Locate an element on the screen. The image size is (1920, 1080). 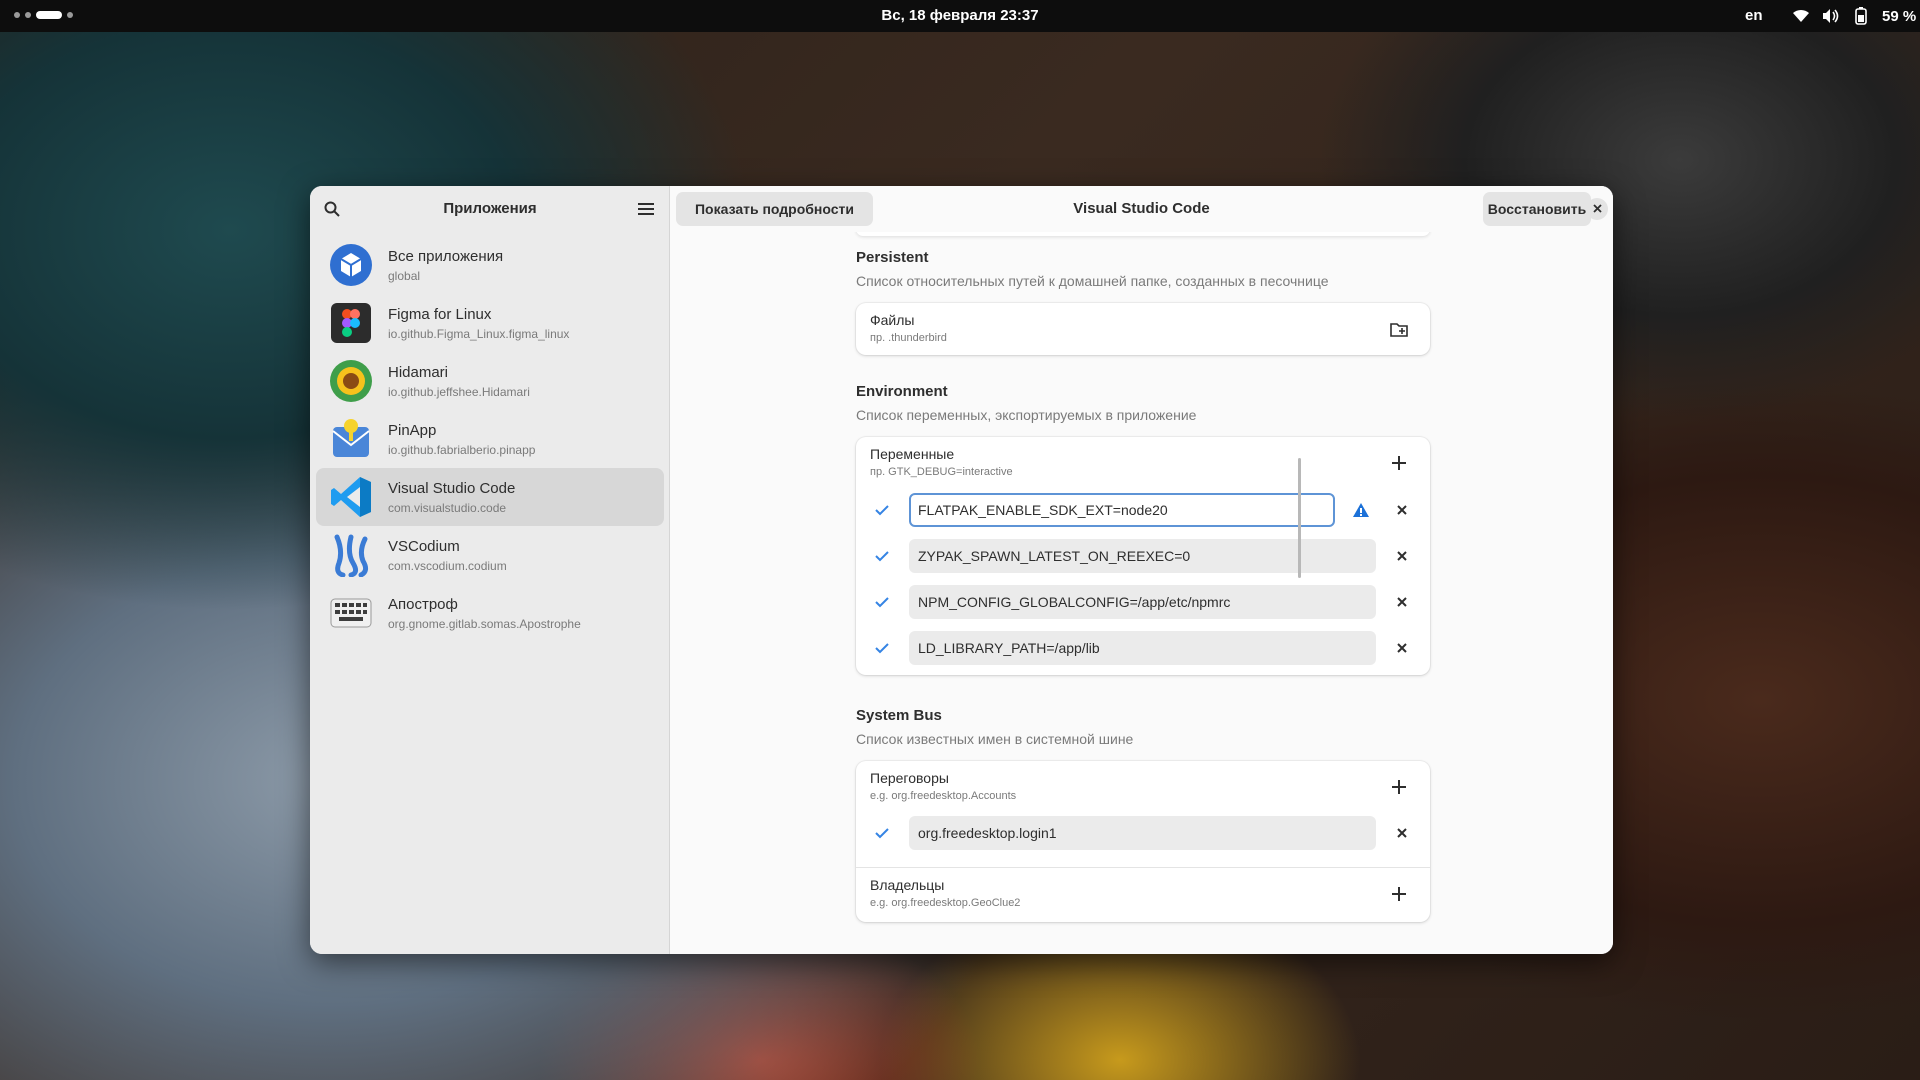
restore-button: Восстановить is located at coordinates (1537, 209).